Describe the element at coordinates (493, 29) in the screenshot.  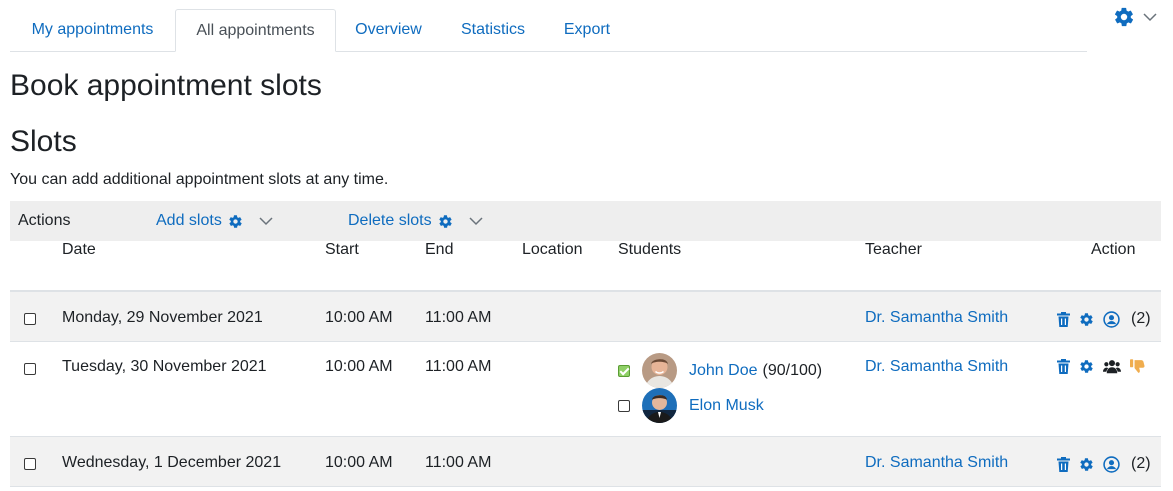
I see `tab-statistics: Statistics` at that location.